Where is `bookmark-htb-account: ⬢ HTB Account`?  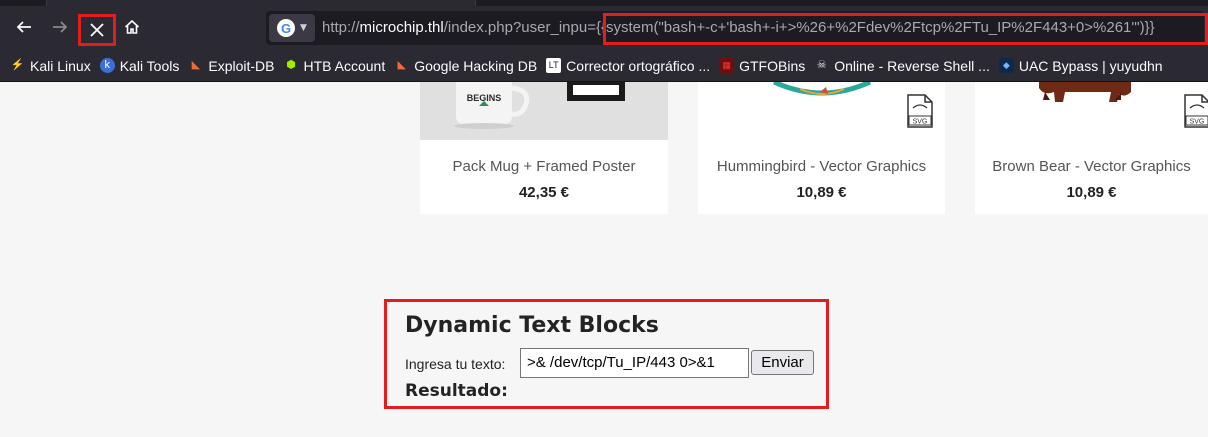
bookmark-htb-account: ⬢ HTB Account is located at coordinates (335, 65).